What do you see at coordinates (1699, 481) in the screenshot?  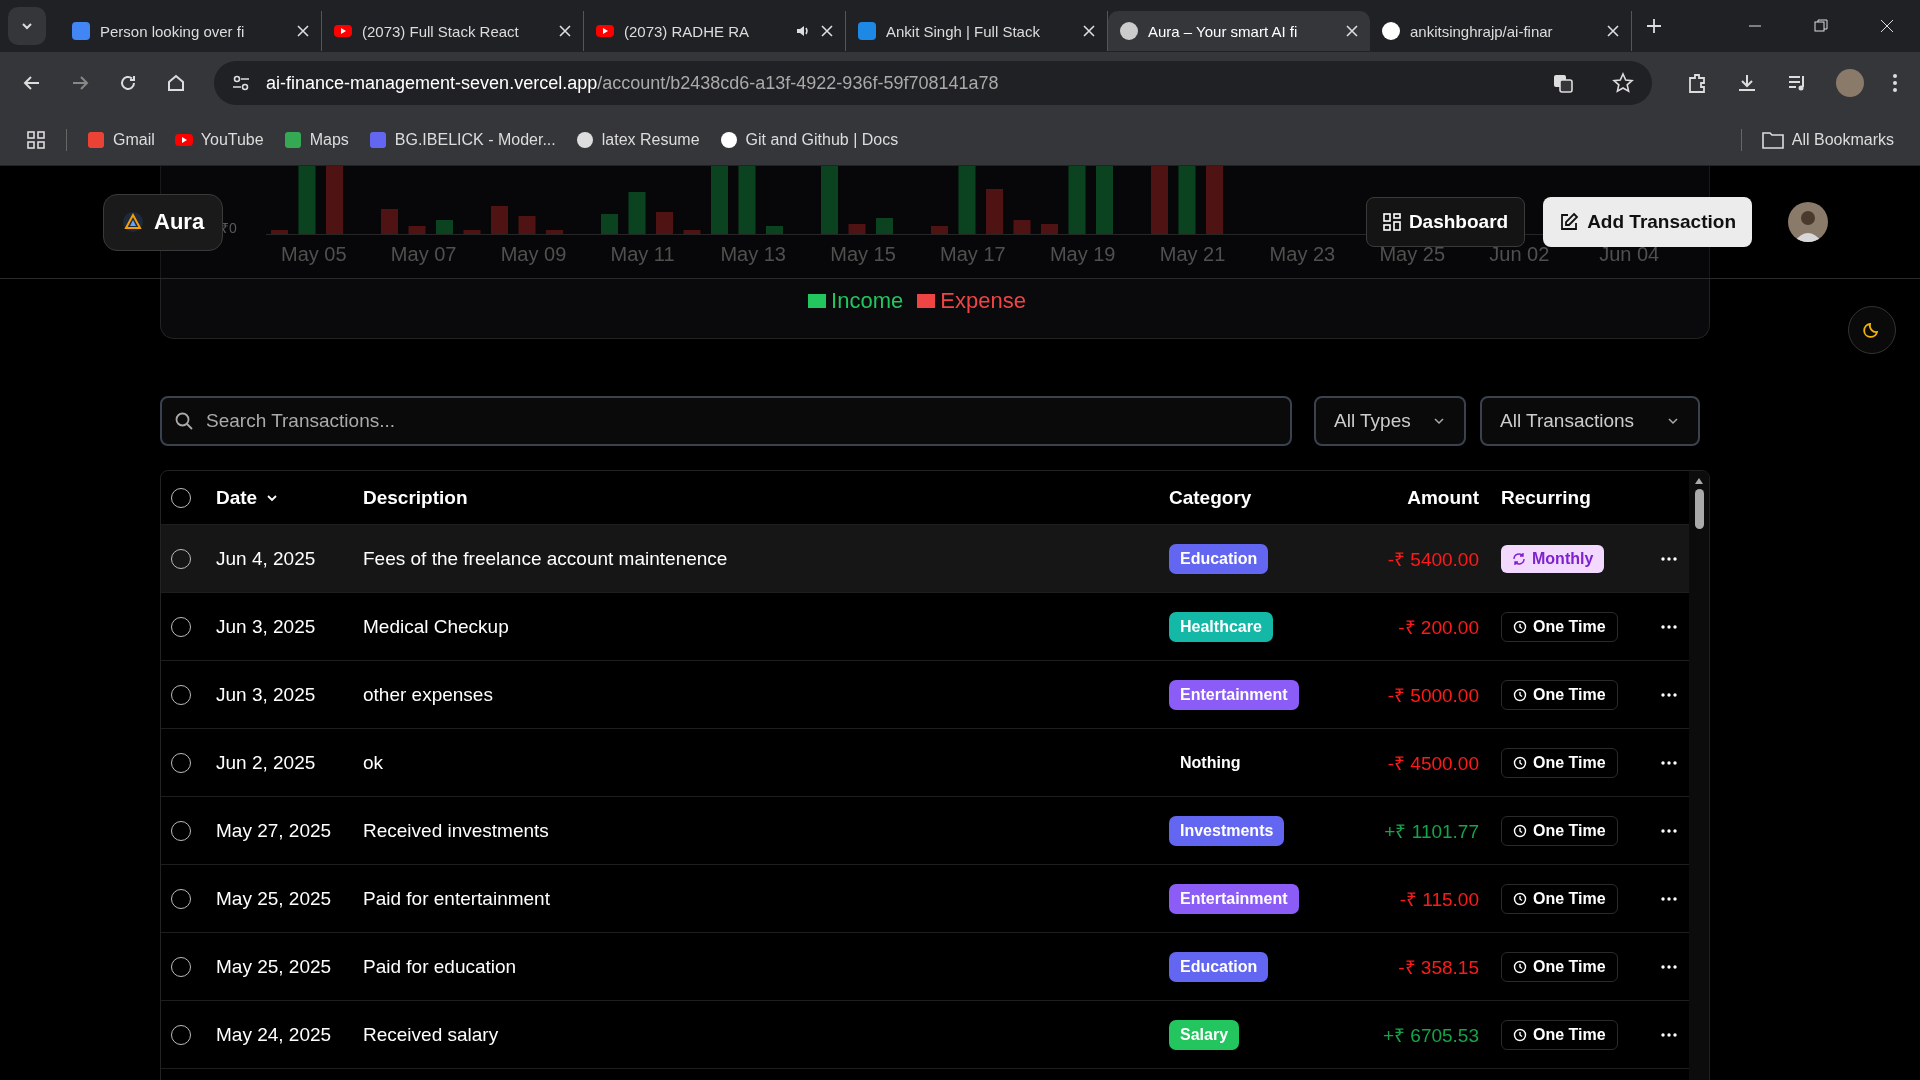 I see `scroll-up-icon` at bounding box center [1699, 481].